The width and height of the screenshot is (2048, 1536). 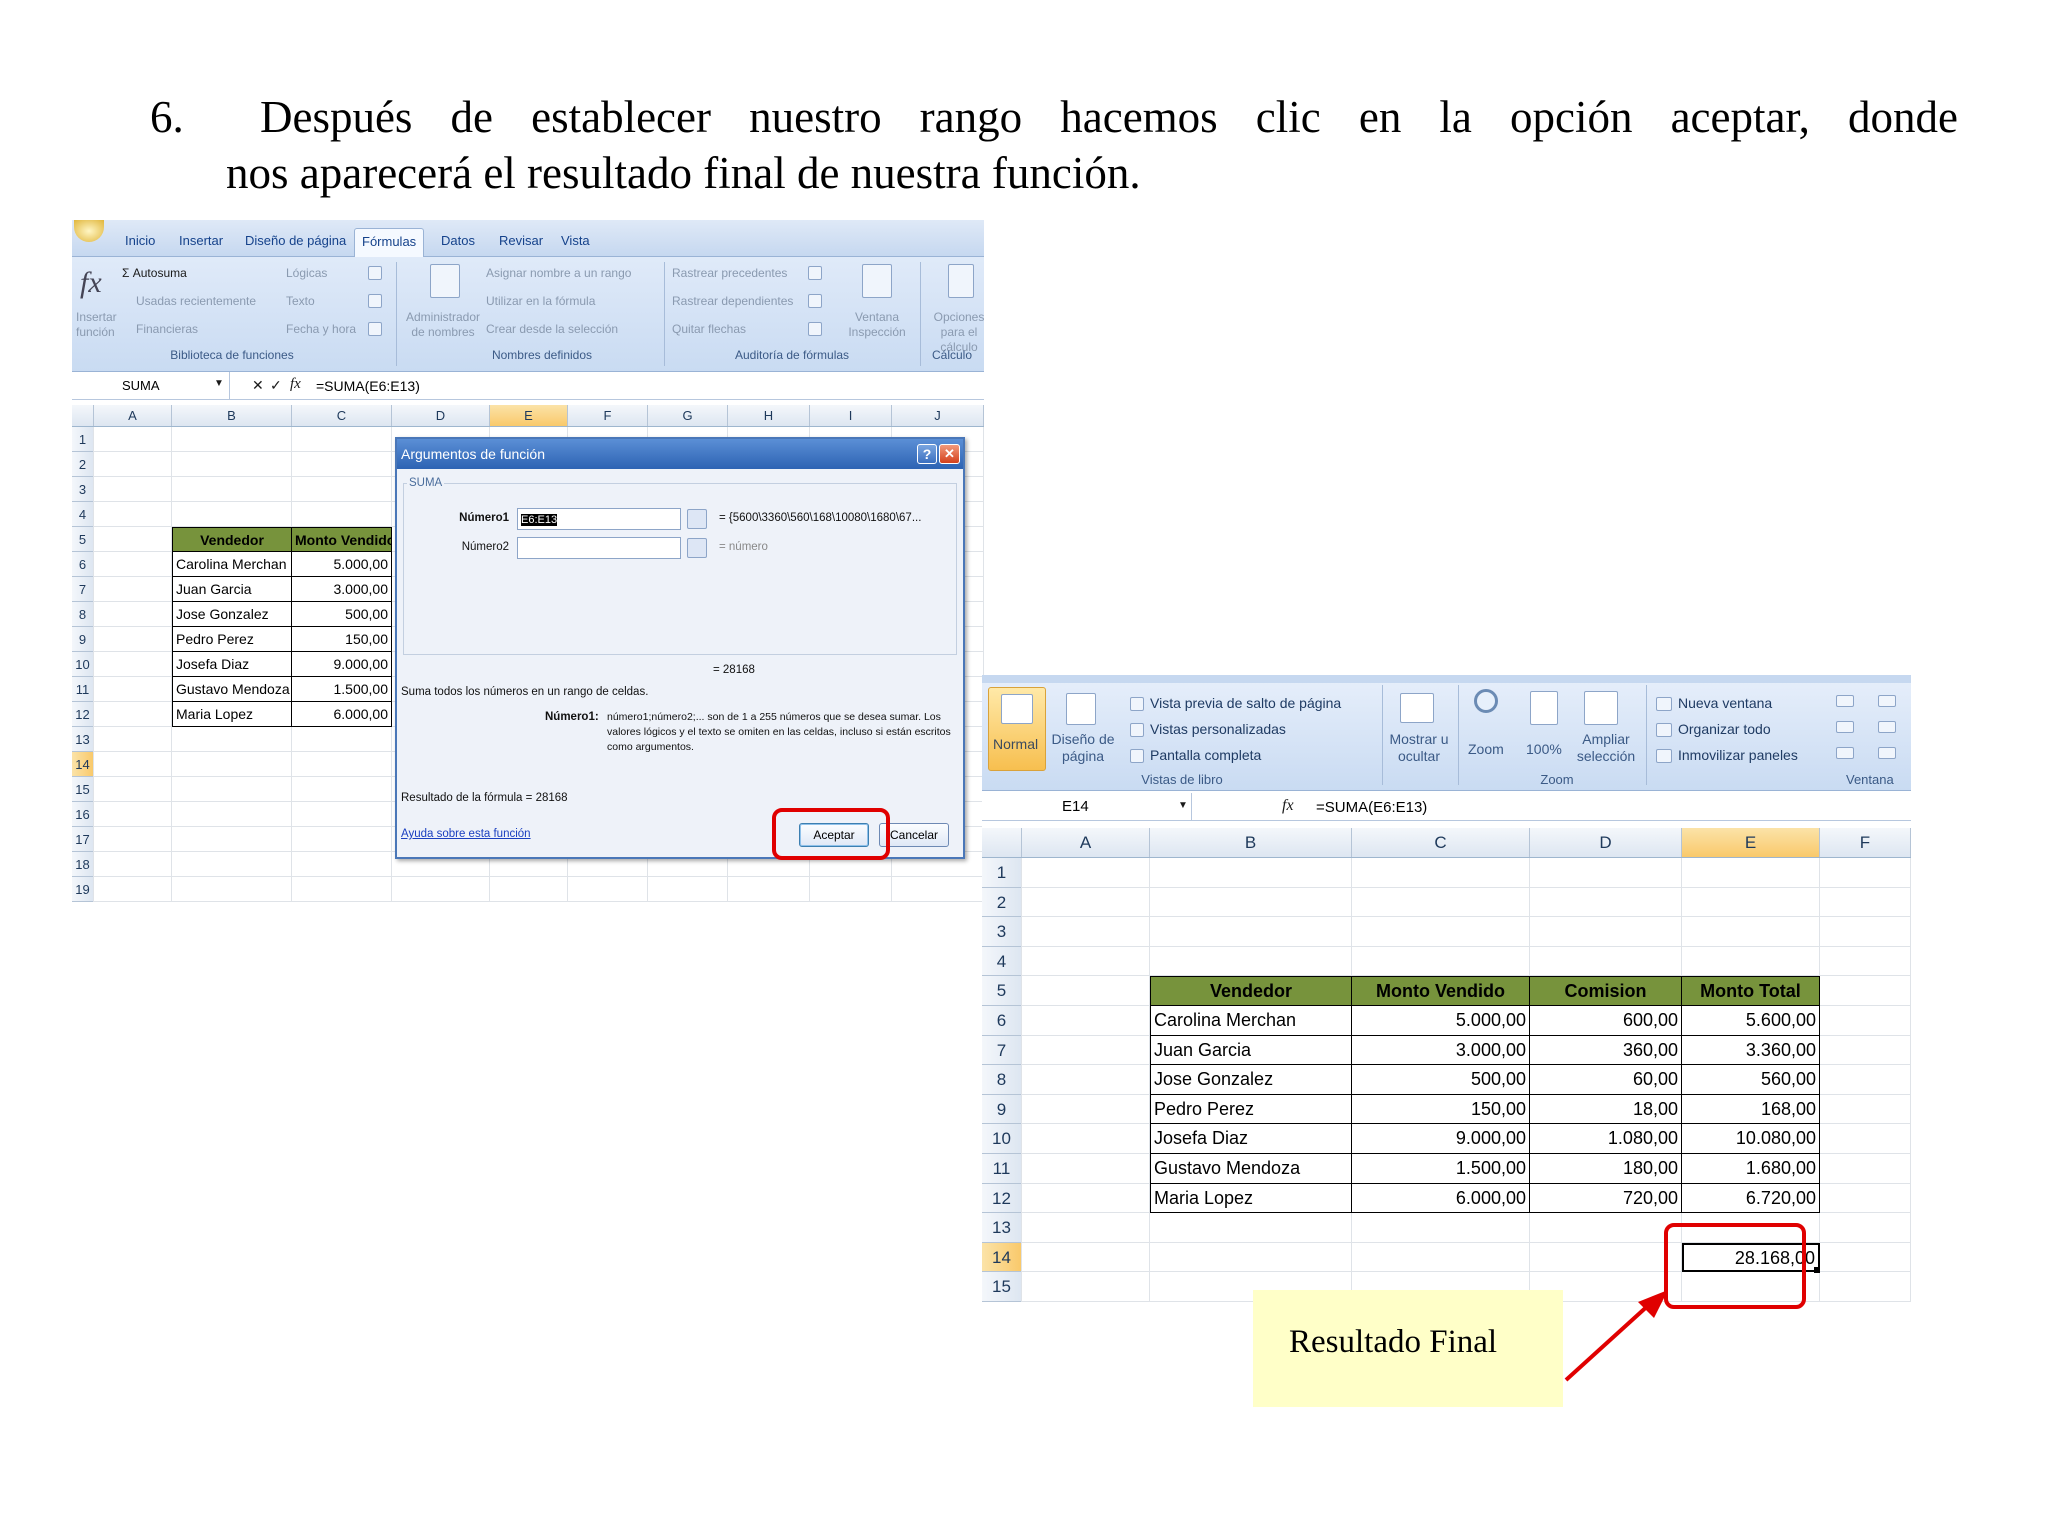 I want to click on page-break-preview-button: Vista previa de salto de página, so click(x=1245, y=703).